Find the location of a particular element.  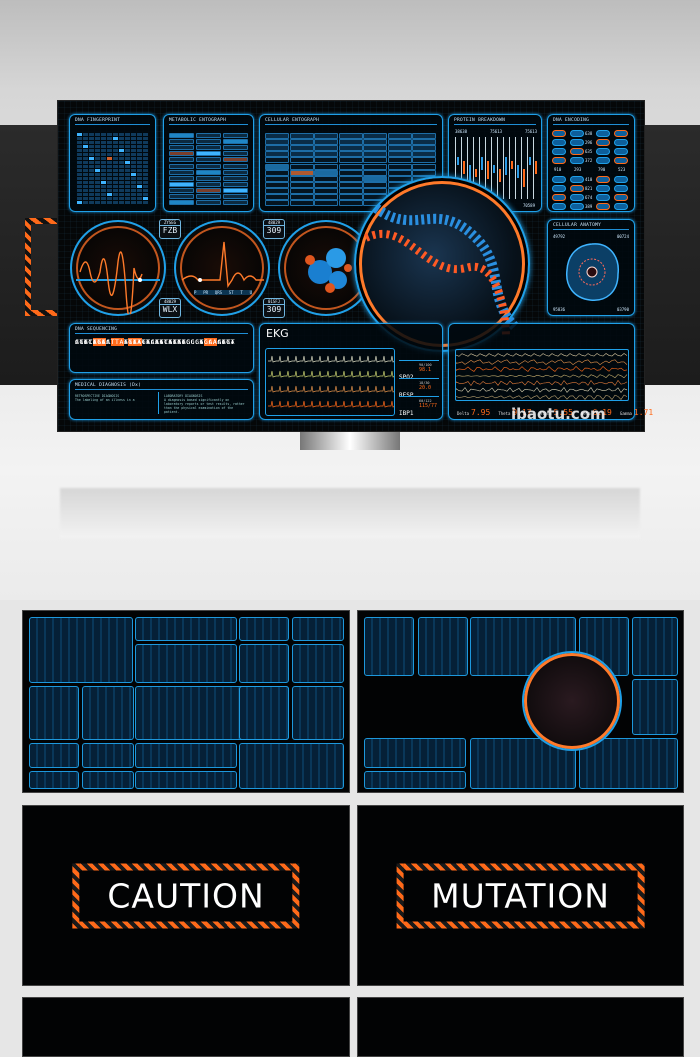

wave-label: ST is located at coordinates (231, 292).